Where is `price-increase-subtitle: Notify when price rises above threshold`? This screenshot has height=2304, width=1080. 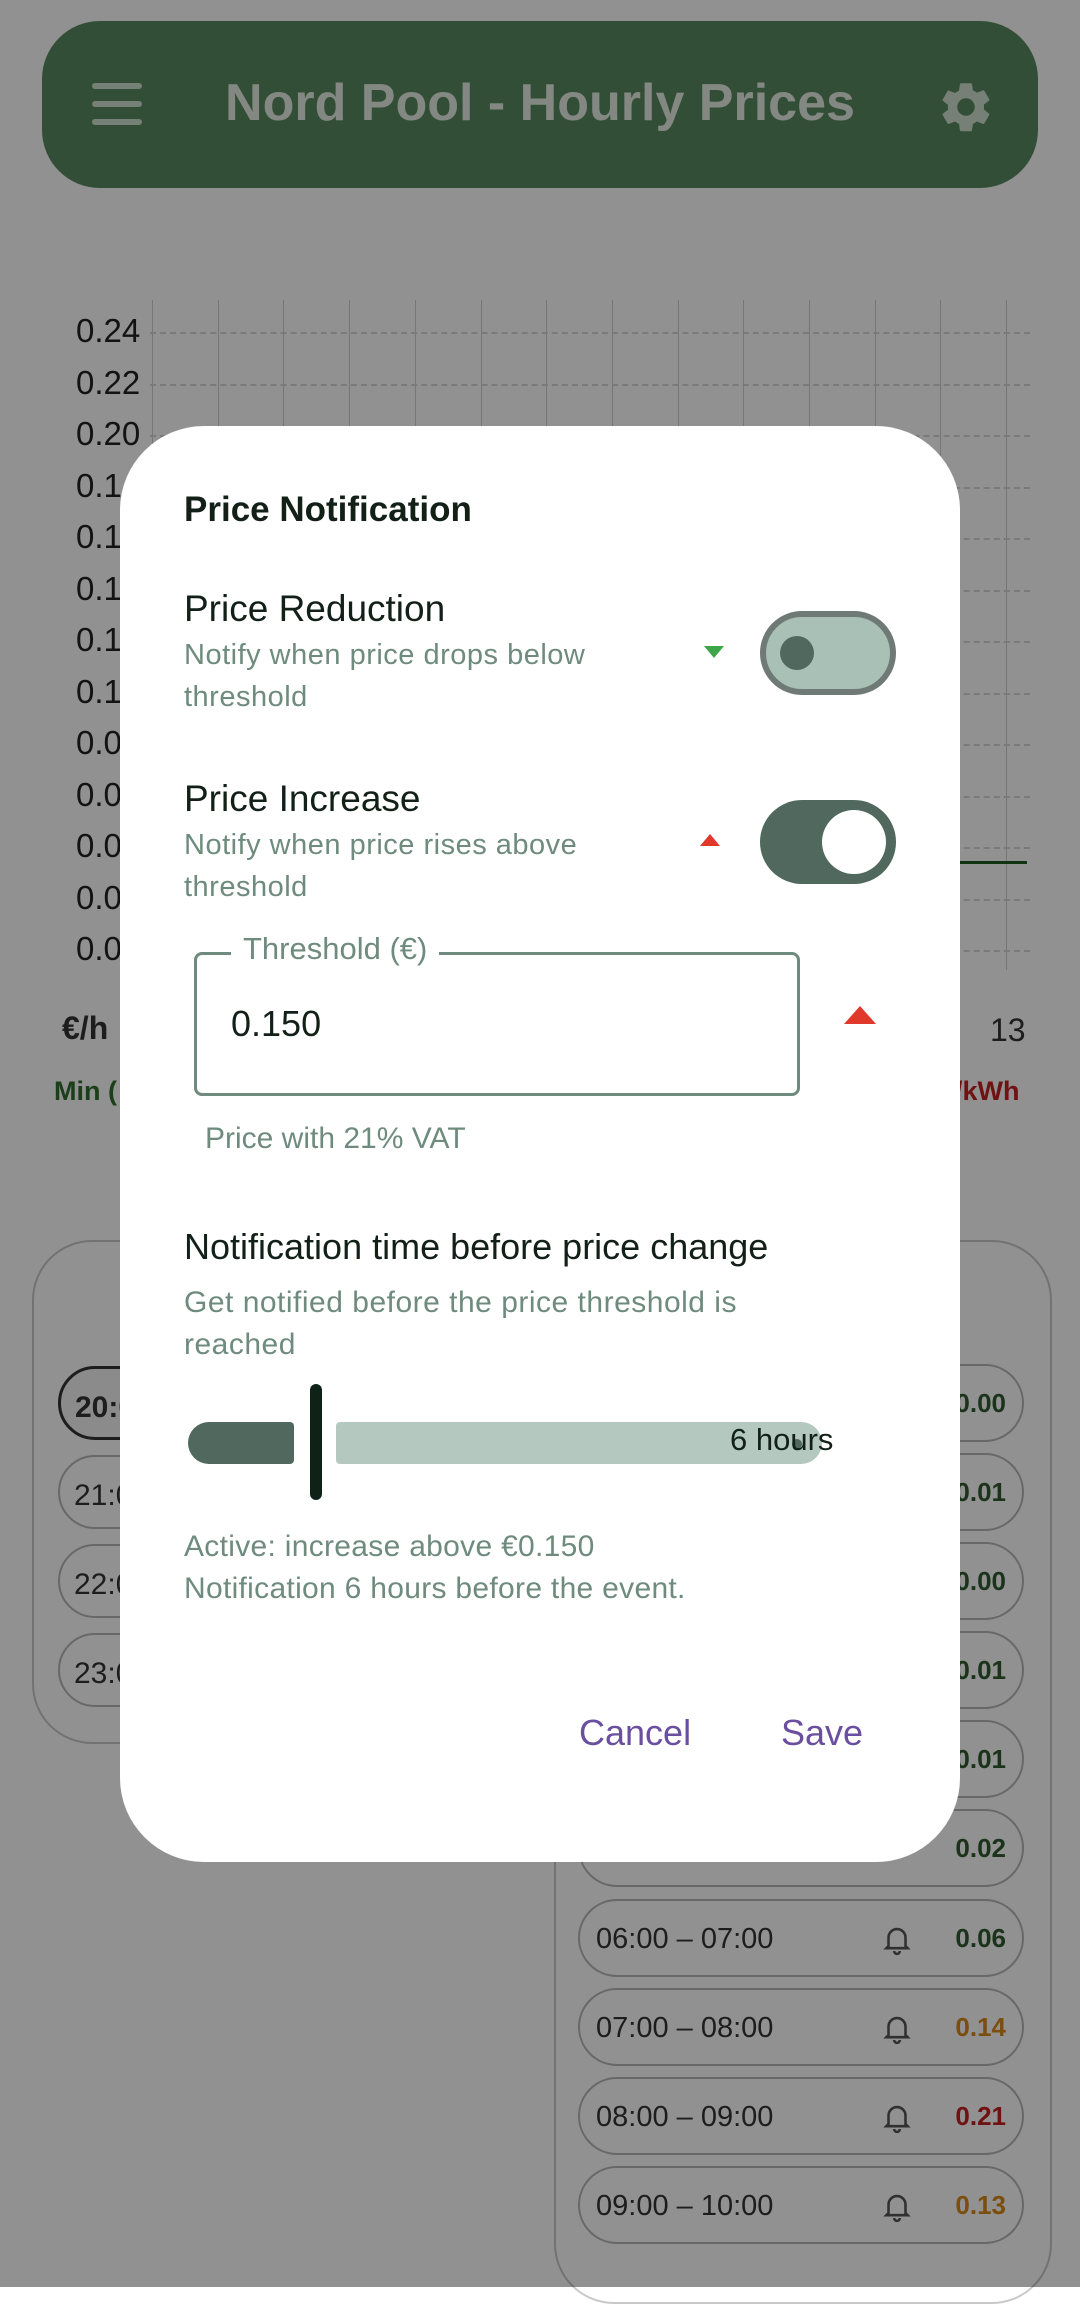 price-increase-subtitle: Notify when price rises above threshold is located at coordinates (381, 866).